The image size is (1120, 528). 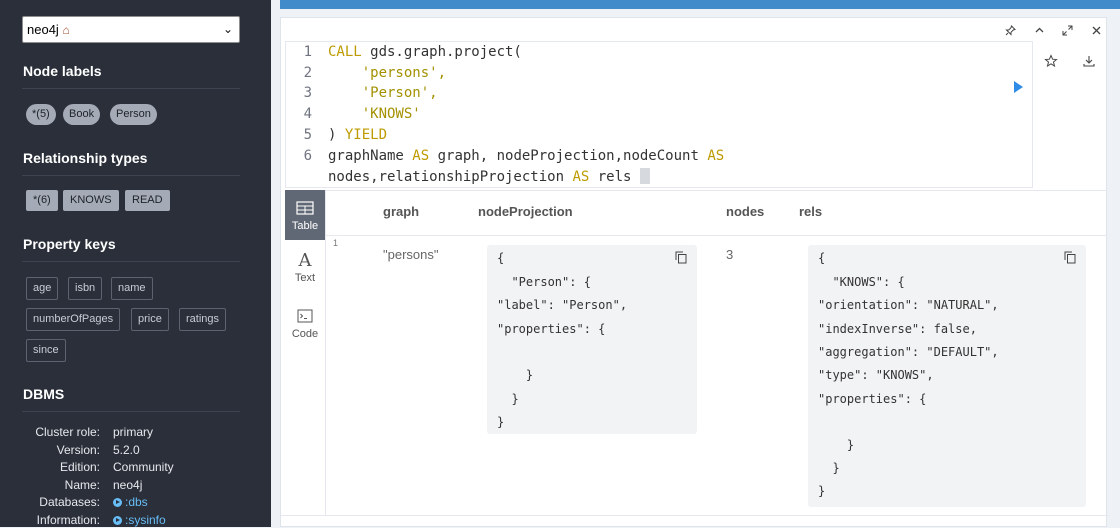 What do you see at coordinates (644, 176) in the screenshot?
I see `text-cursor` at bounding box center [644, 176].